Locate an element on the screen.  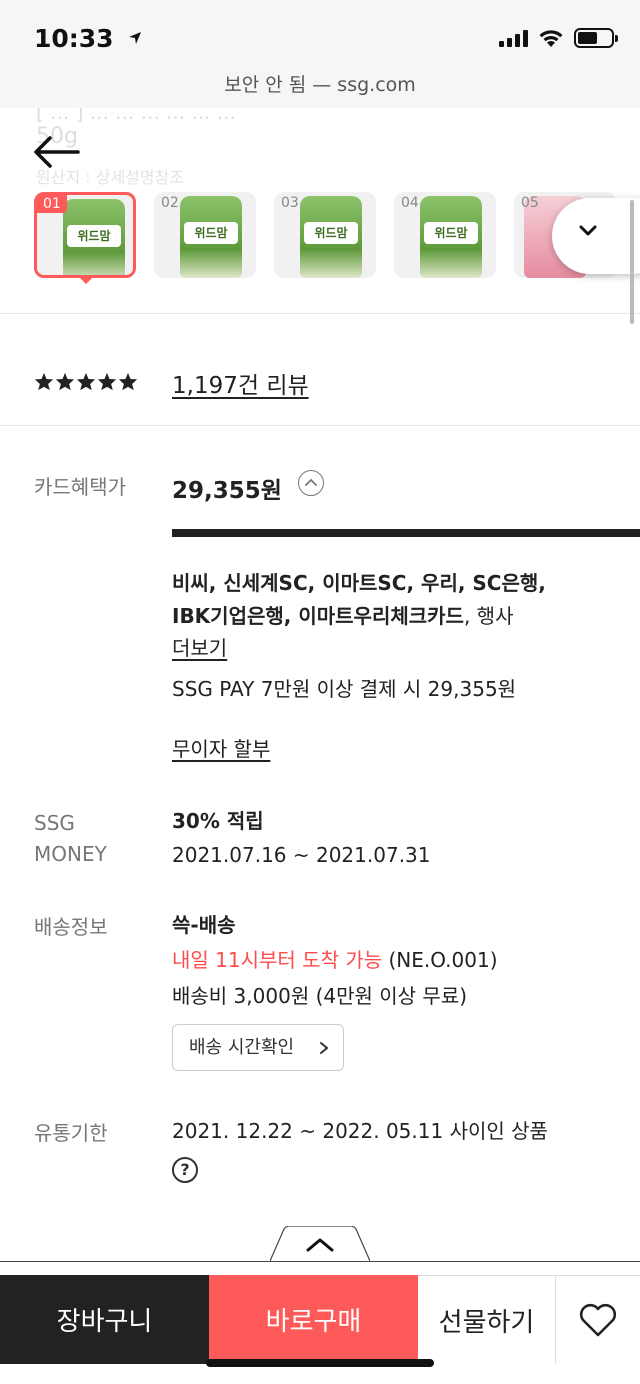
rating-stars is located at coordinates (86, 381).